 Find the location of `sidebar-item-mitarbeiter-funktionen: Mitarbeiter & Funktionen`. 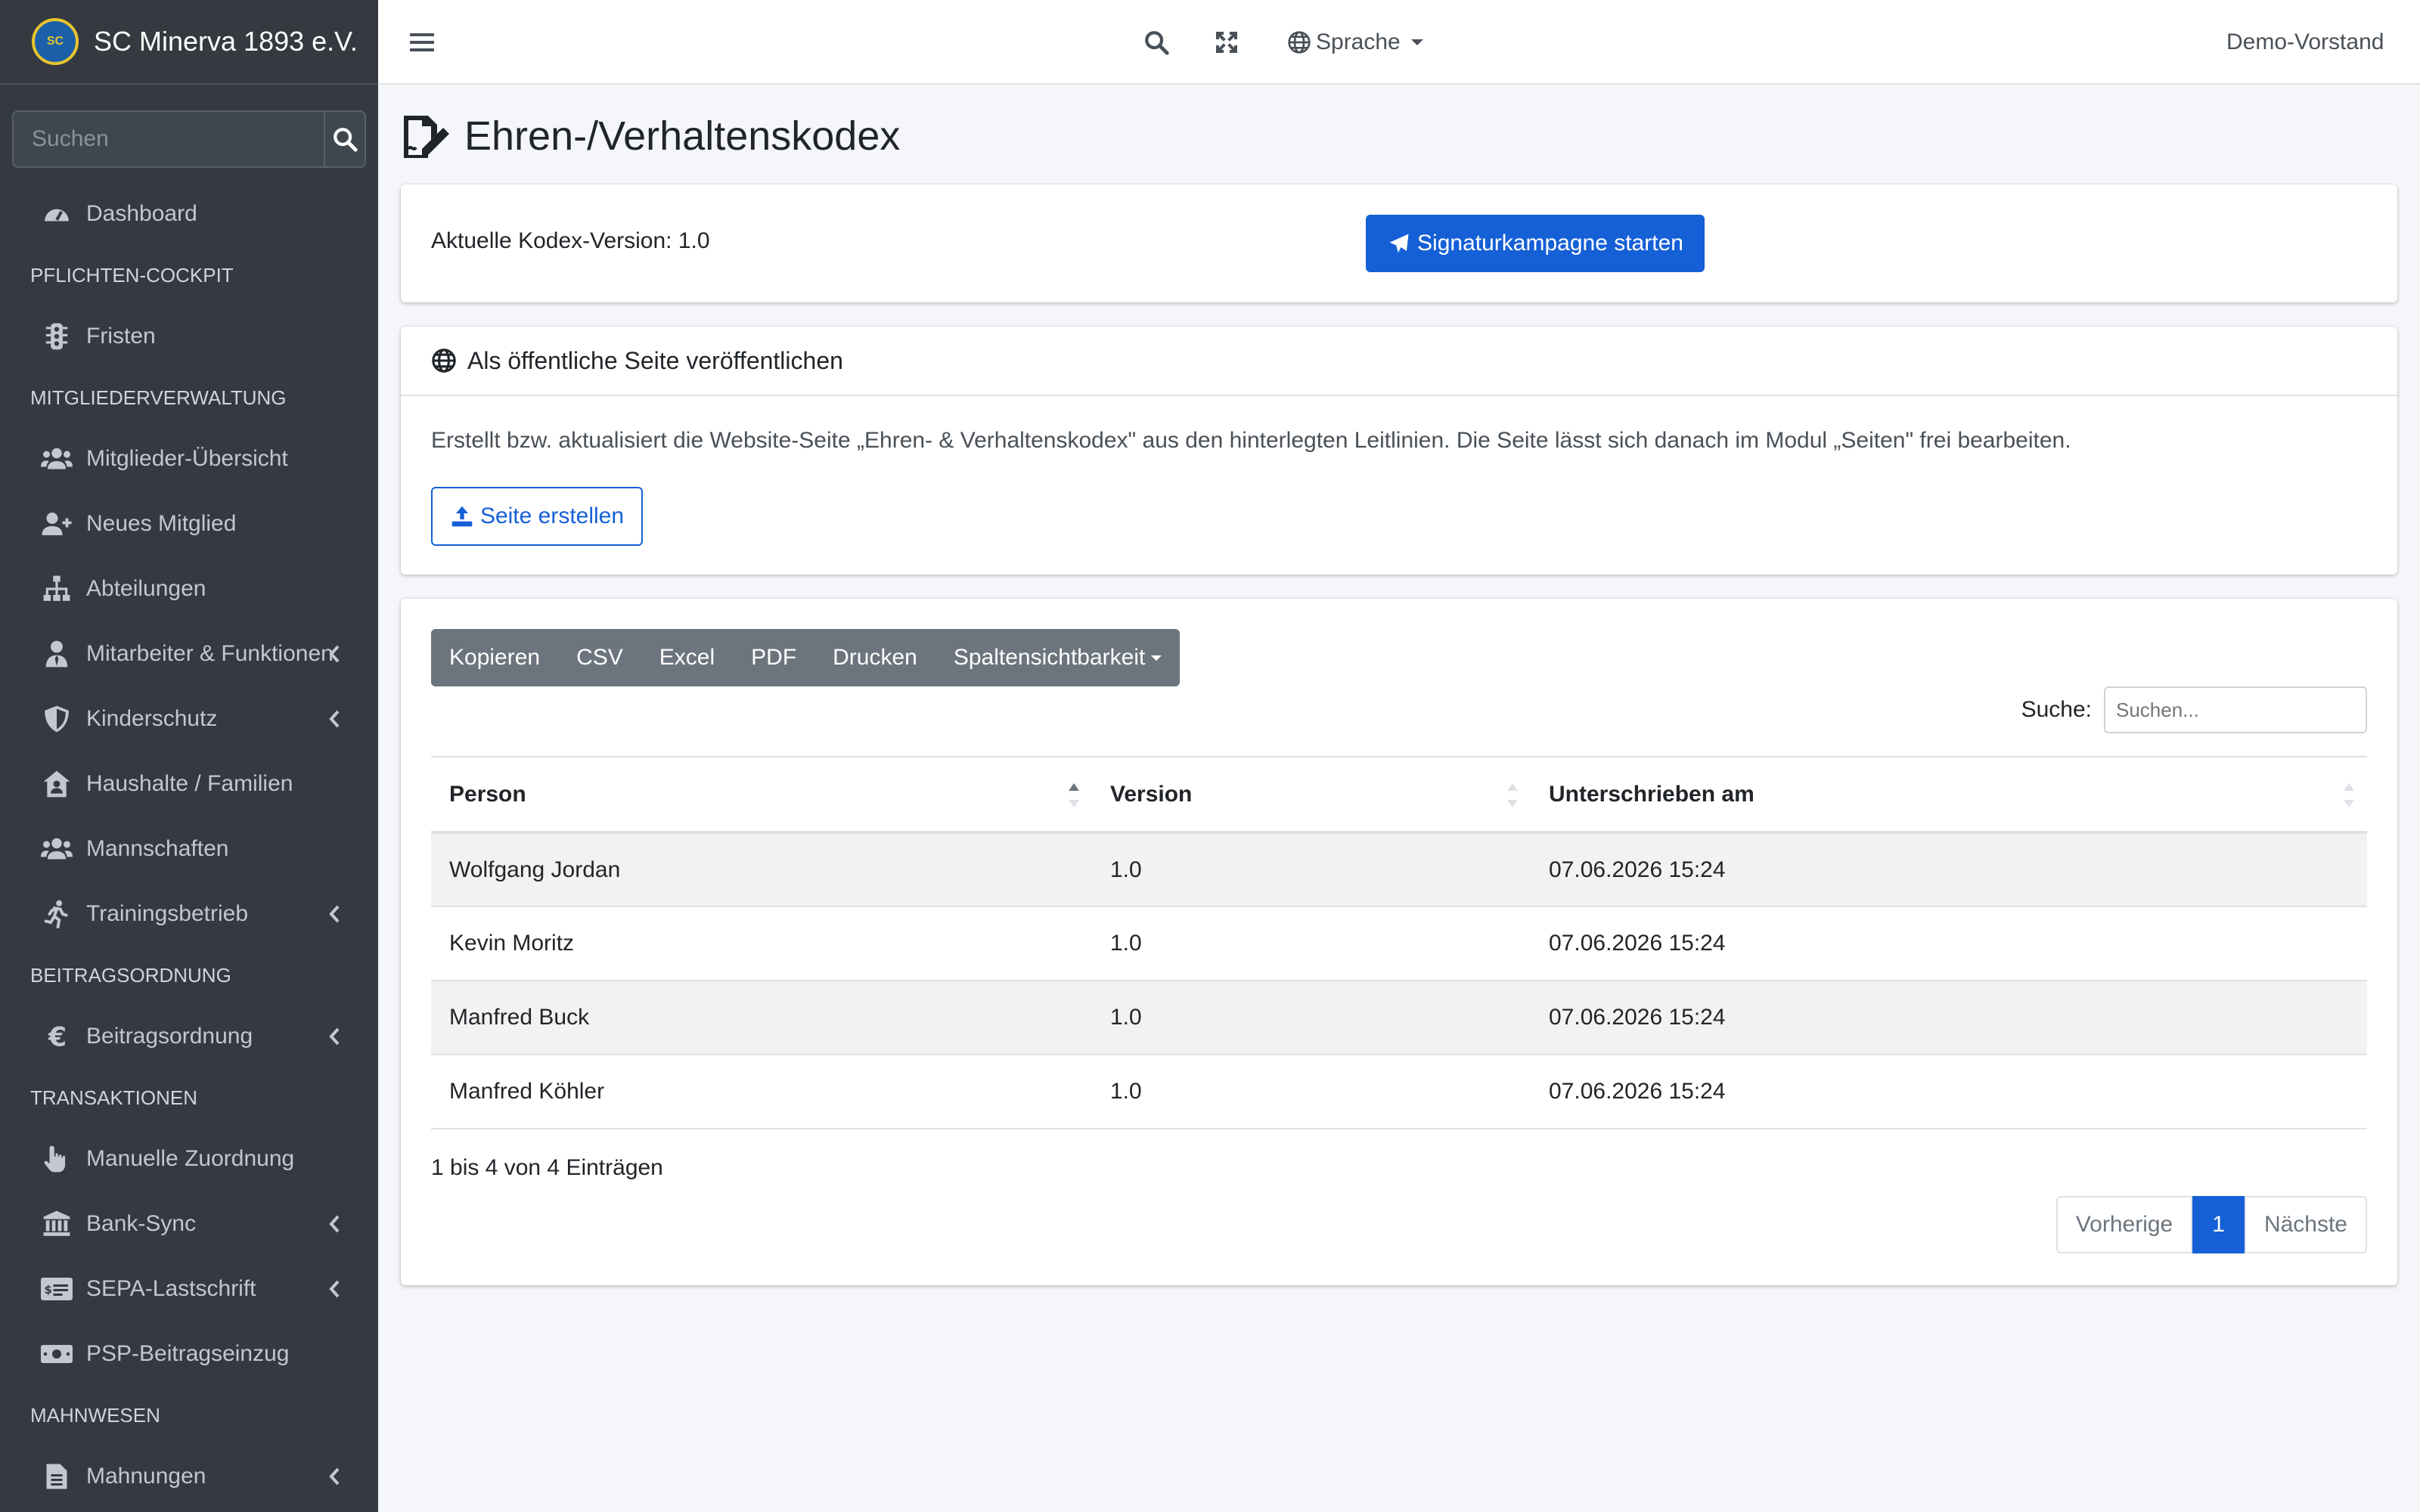

sidebar-item-mitarbeiter-funktionen: Mitarbeiter & Funktionen is located at coordinates (189, 653).